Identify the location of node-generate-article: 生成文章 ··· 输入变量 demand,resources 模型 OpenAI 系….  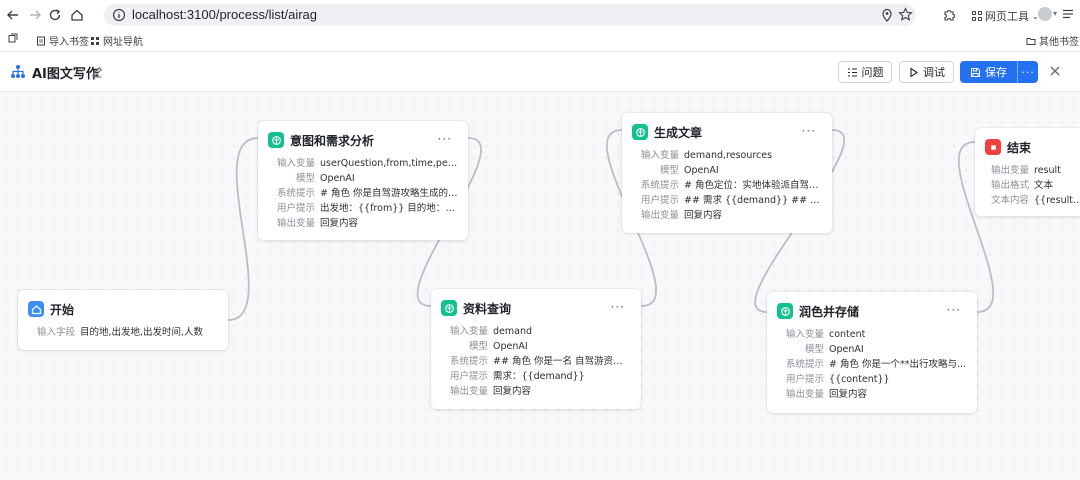
(727, 173).